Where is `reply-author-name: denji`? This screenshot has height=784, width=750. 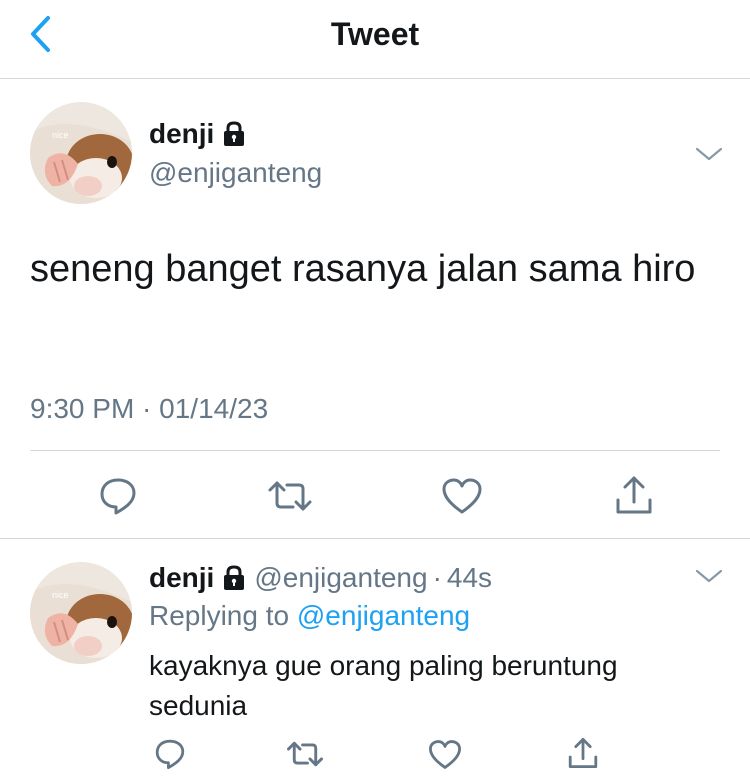
reply-author-name: denji is located at coordinates (181, 578).